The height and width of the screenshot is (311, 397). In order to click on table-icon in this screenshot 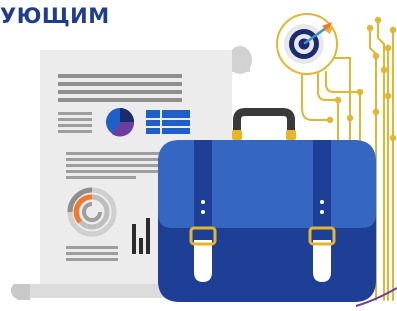, I will do `click(168, 122)`.